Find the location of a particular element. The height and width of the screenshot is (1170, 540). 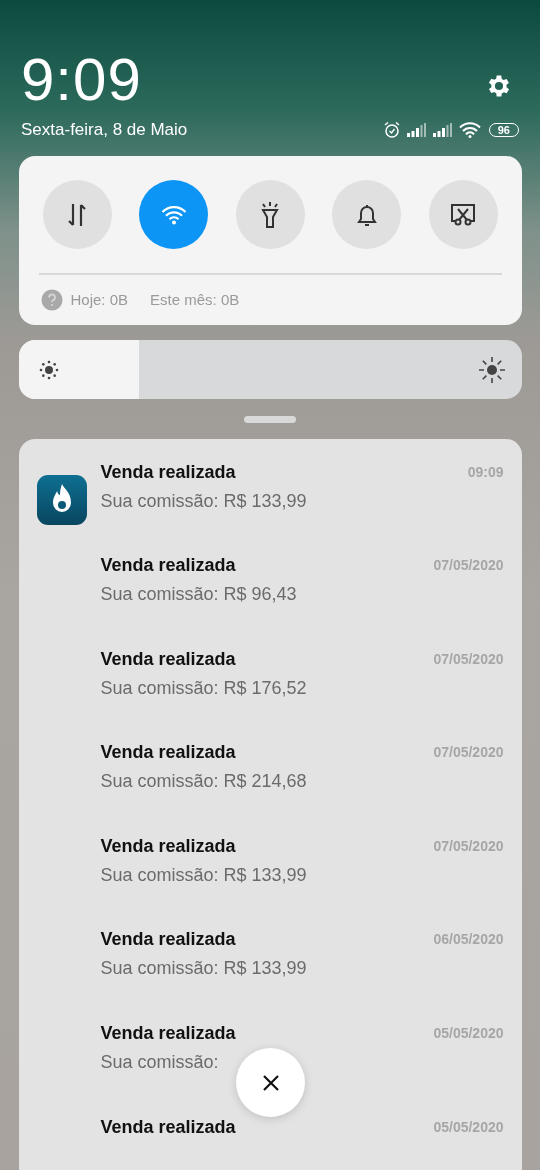

brightness-slider is located at coordinates (270, 369).